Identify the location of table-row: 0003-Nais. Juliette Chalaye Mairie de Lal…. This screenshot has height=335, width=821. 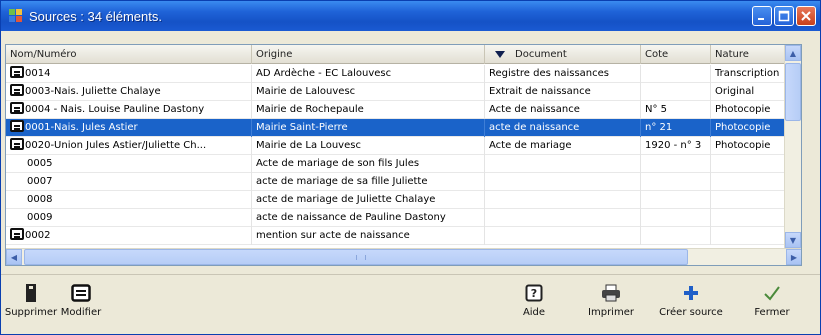
(403, 92).